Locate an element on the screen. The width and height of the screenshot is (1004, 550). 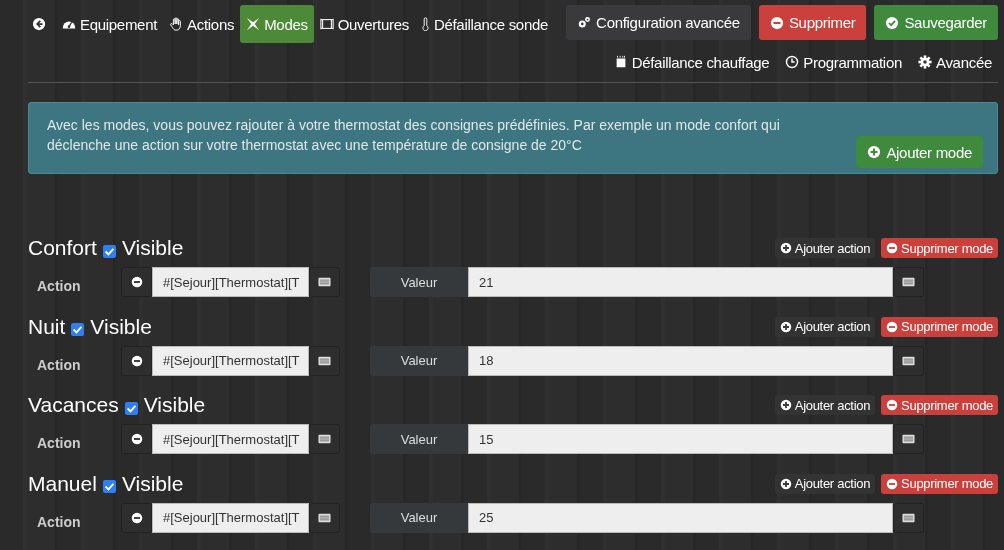
alert-text: Avec les modes, vous pouvez rajouter à votre thermostat des consignes prédéfinies. Par exemple un mode confort qui déclenche une action sur votre thermostat avec une température de consigne de 20°C is located at coordinates (414, 135).